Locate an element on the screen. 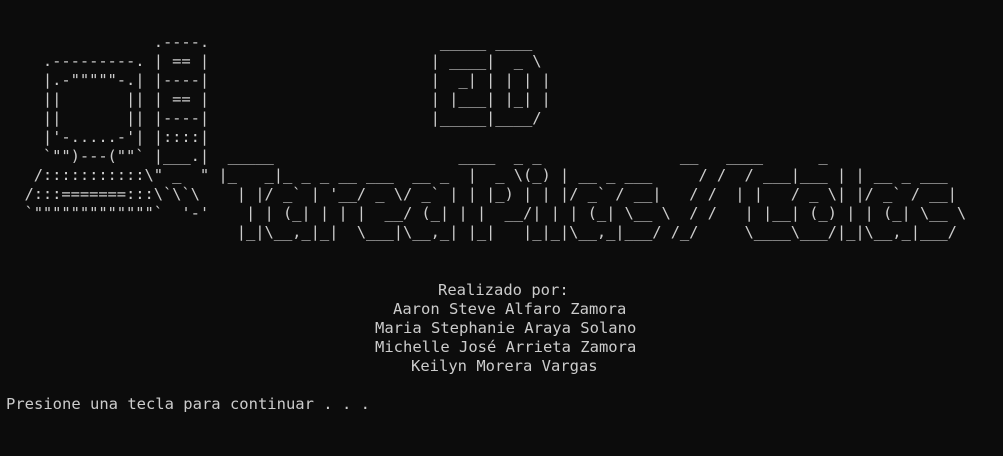 The height and width of the screenshot is (456, 1003). credits-author: Maria Stephanie Araya Solano is located at coordinates (506, 328).